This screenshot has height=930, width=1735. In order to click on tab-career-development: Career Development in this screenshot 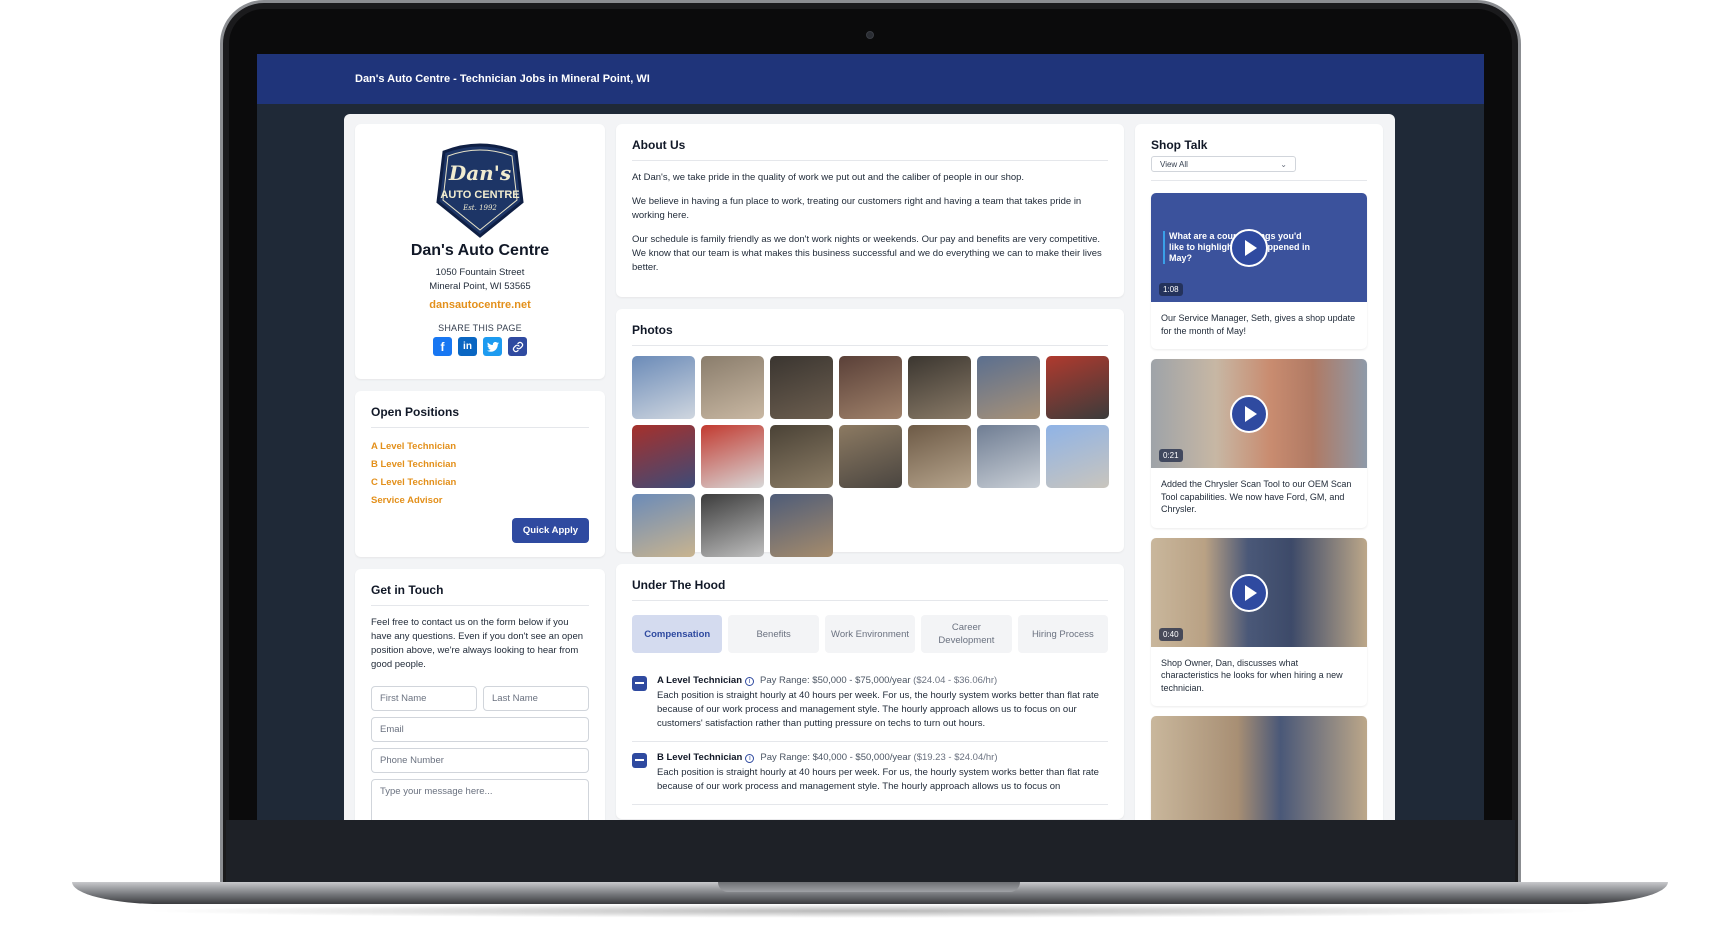, I will do `click(966, 634)`.